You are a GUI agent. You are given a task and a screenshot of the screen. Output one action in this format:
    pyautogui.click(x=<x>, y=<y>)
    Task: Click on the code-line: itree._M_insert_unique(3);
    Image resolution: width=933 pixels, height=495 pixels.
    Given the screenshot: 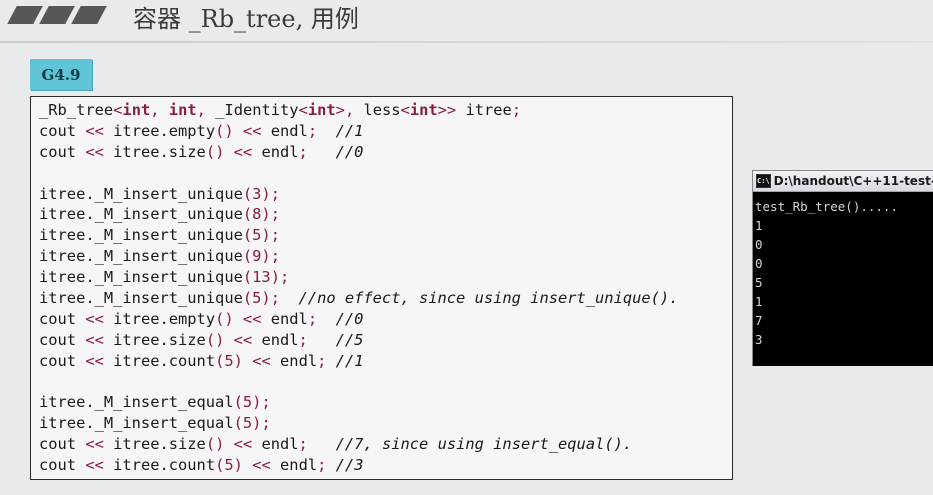 What is the action you would take?
    pyautogui.click(x=159, y=193)
    